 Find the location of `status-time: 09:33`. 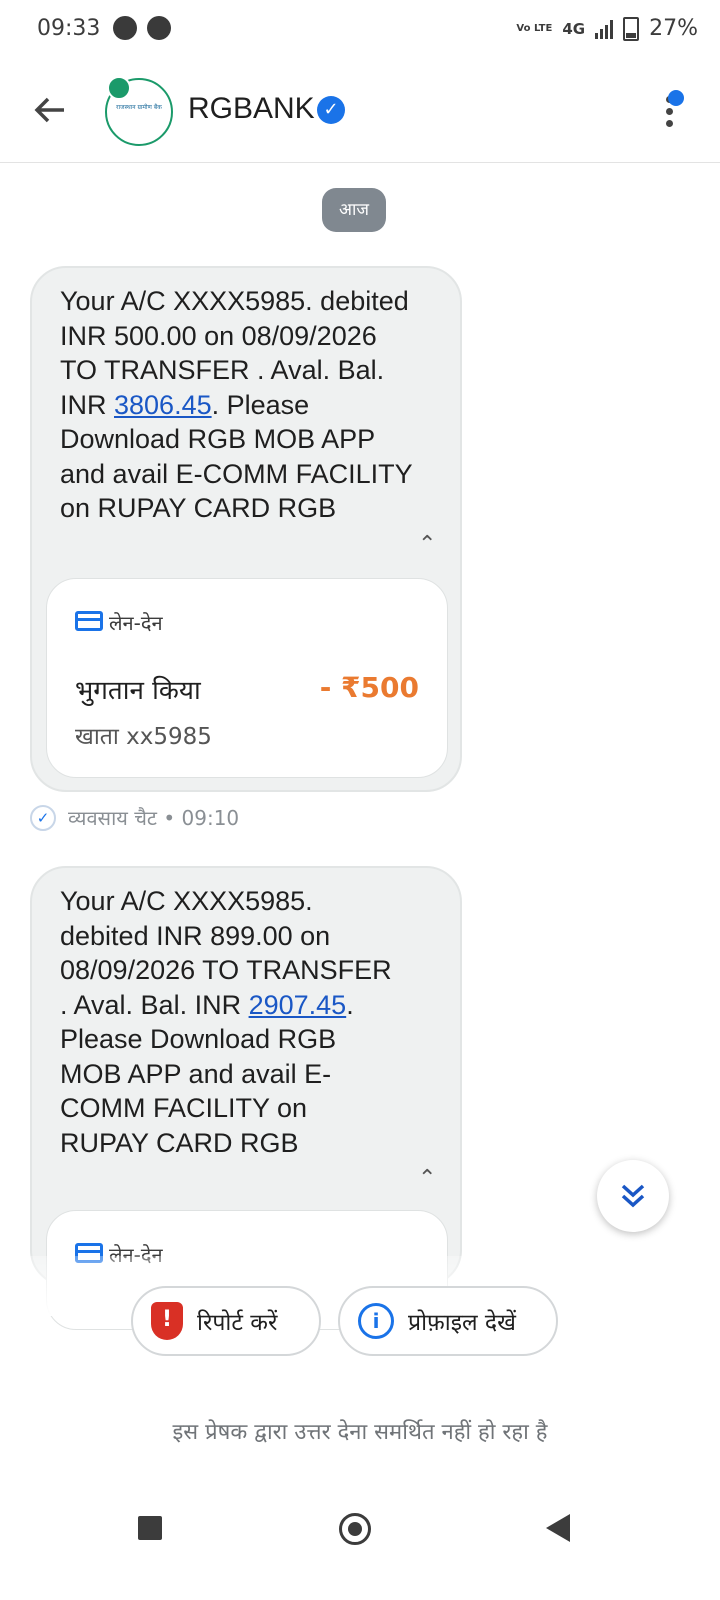

status-time: 09:33 is located at coordinates (69, 28).